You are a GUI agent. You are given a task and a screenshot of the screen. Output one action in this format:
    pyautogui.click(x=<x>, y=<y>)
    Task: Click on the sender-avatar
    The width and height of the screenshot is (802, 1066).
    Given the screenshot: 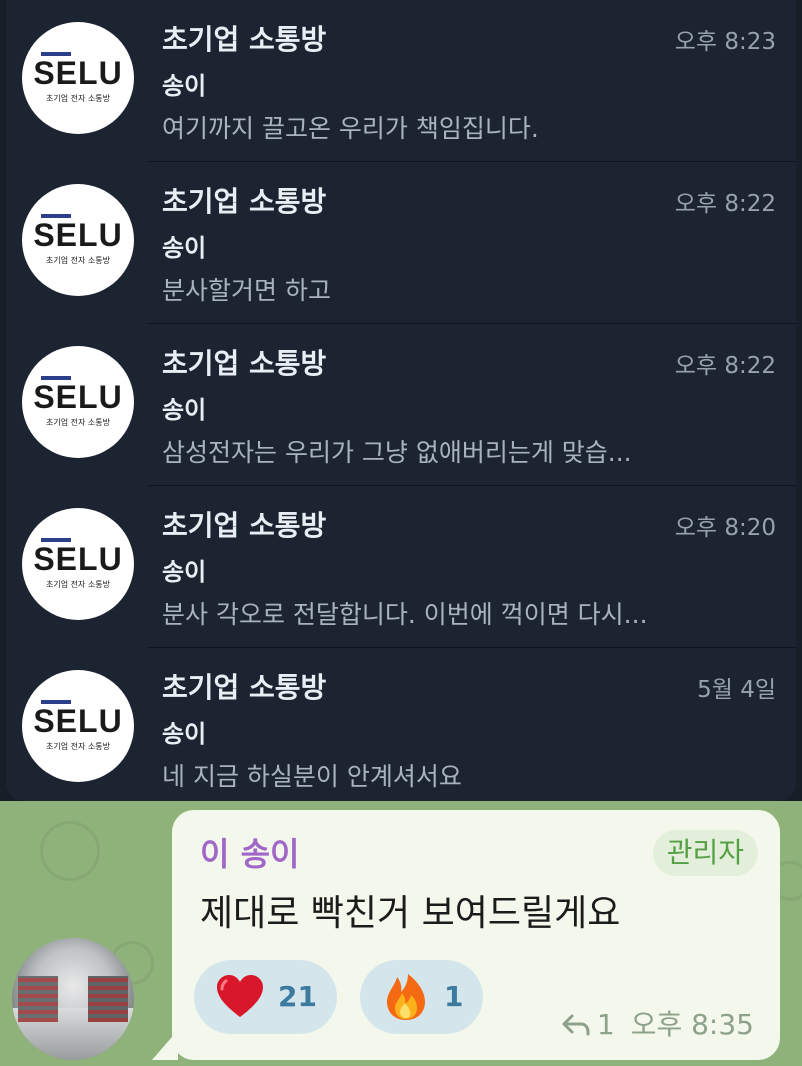 What is the action you would take?
    pyautogui.click(x=73, y=999)
    